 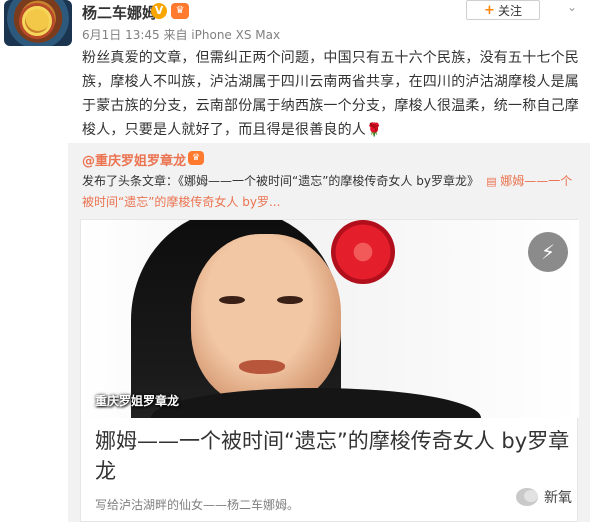 I want to click on vip-badge-icon: ♛, so click(x=180, y=11).